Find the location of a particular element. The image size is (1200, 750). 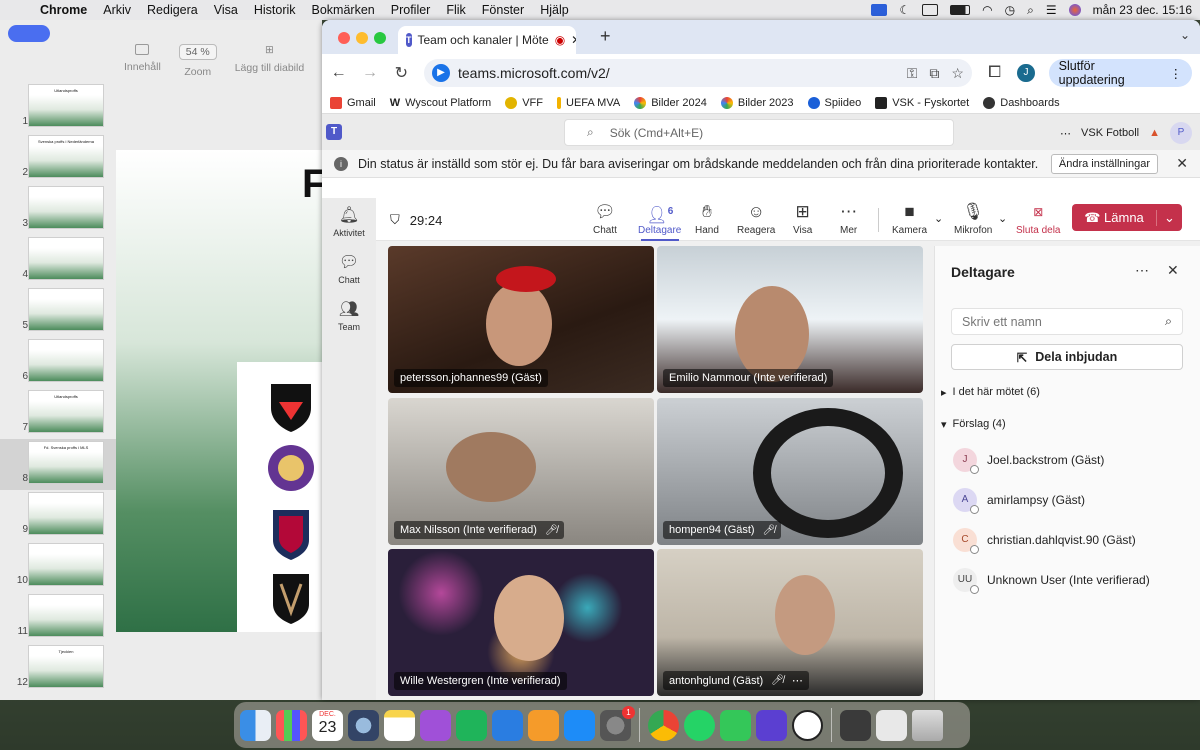

slide-thumbnail: 11 is located at coordinates (58, 617).